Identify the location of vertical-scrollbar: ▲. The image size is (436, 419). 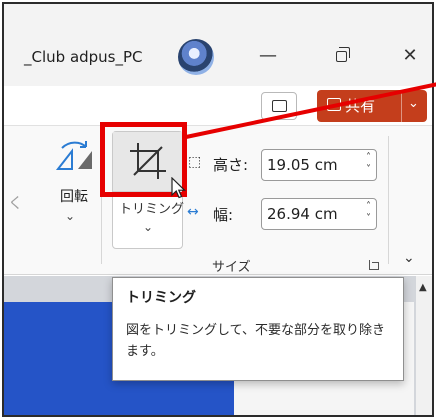
(424, 345).